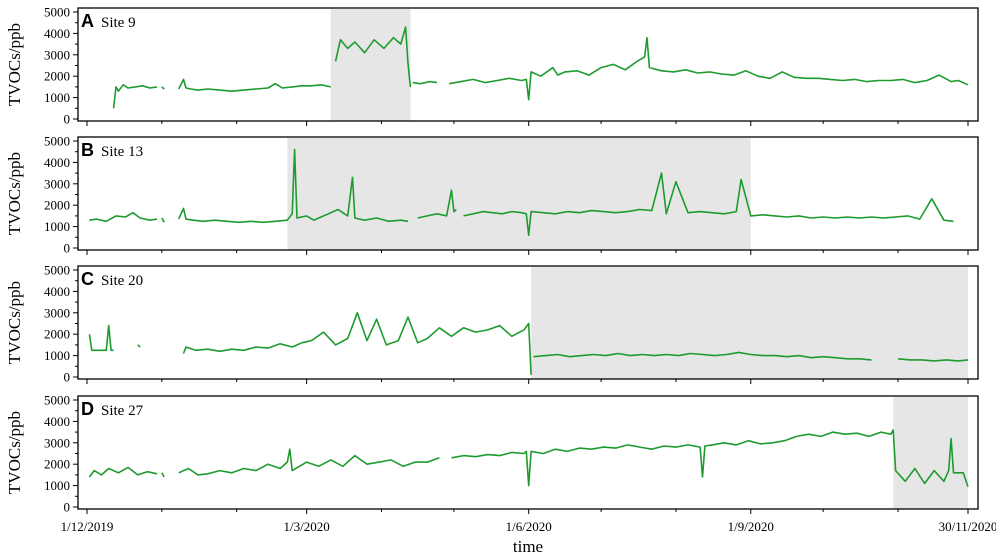 The width and height of the screenshot is (996, 557). What do you see at coordinates (528, 546) in the screenshot?
I see `x-axis-title: time` at bounding box center [528, 546].